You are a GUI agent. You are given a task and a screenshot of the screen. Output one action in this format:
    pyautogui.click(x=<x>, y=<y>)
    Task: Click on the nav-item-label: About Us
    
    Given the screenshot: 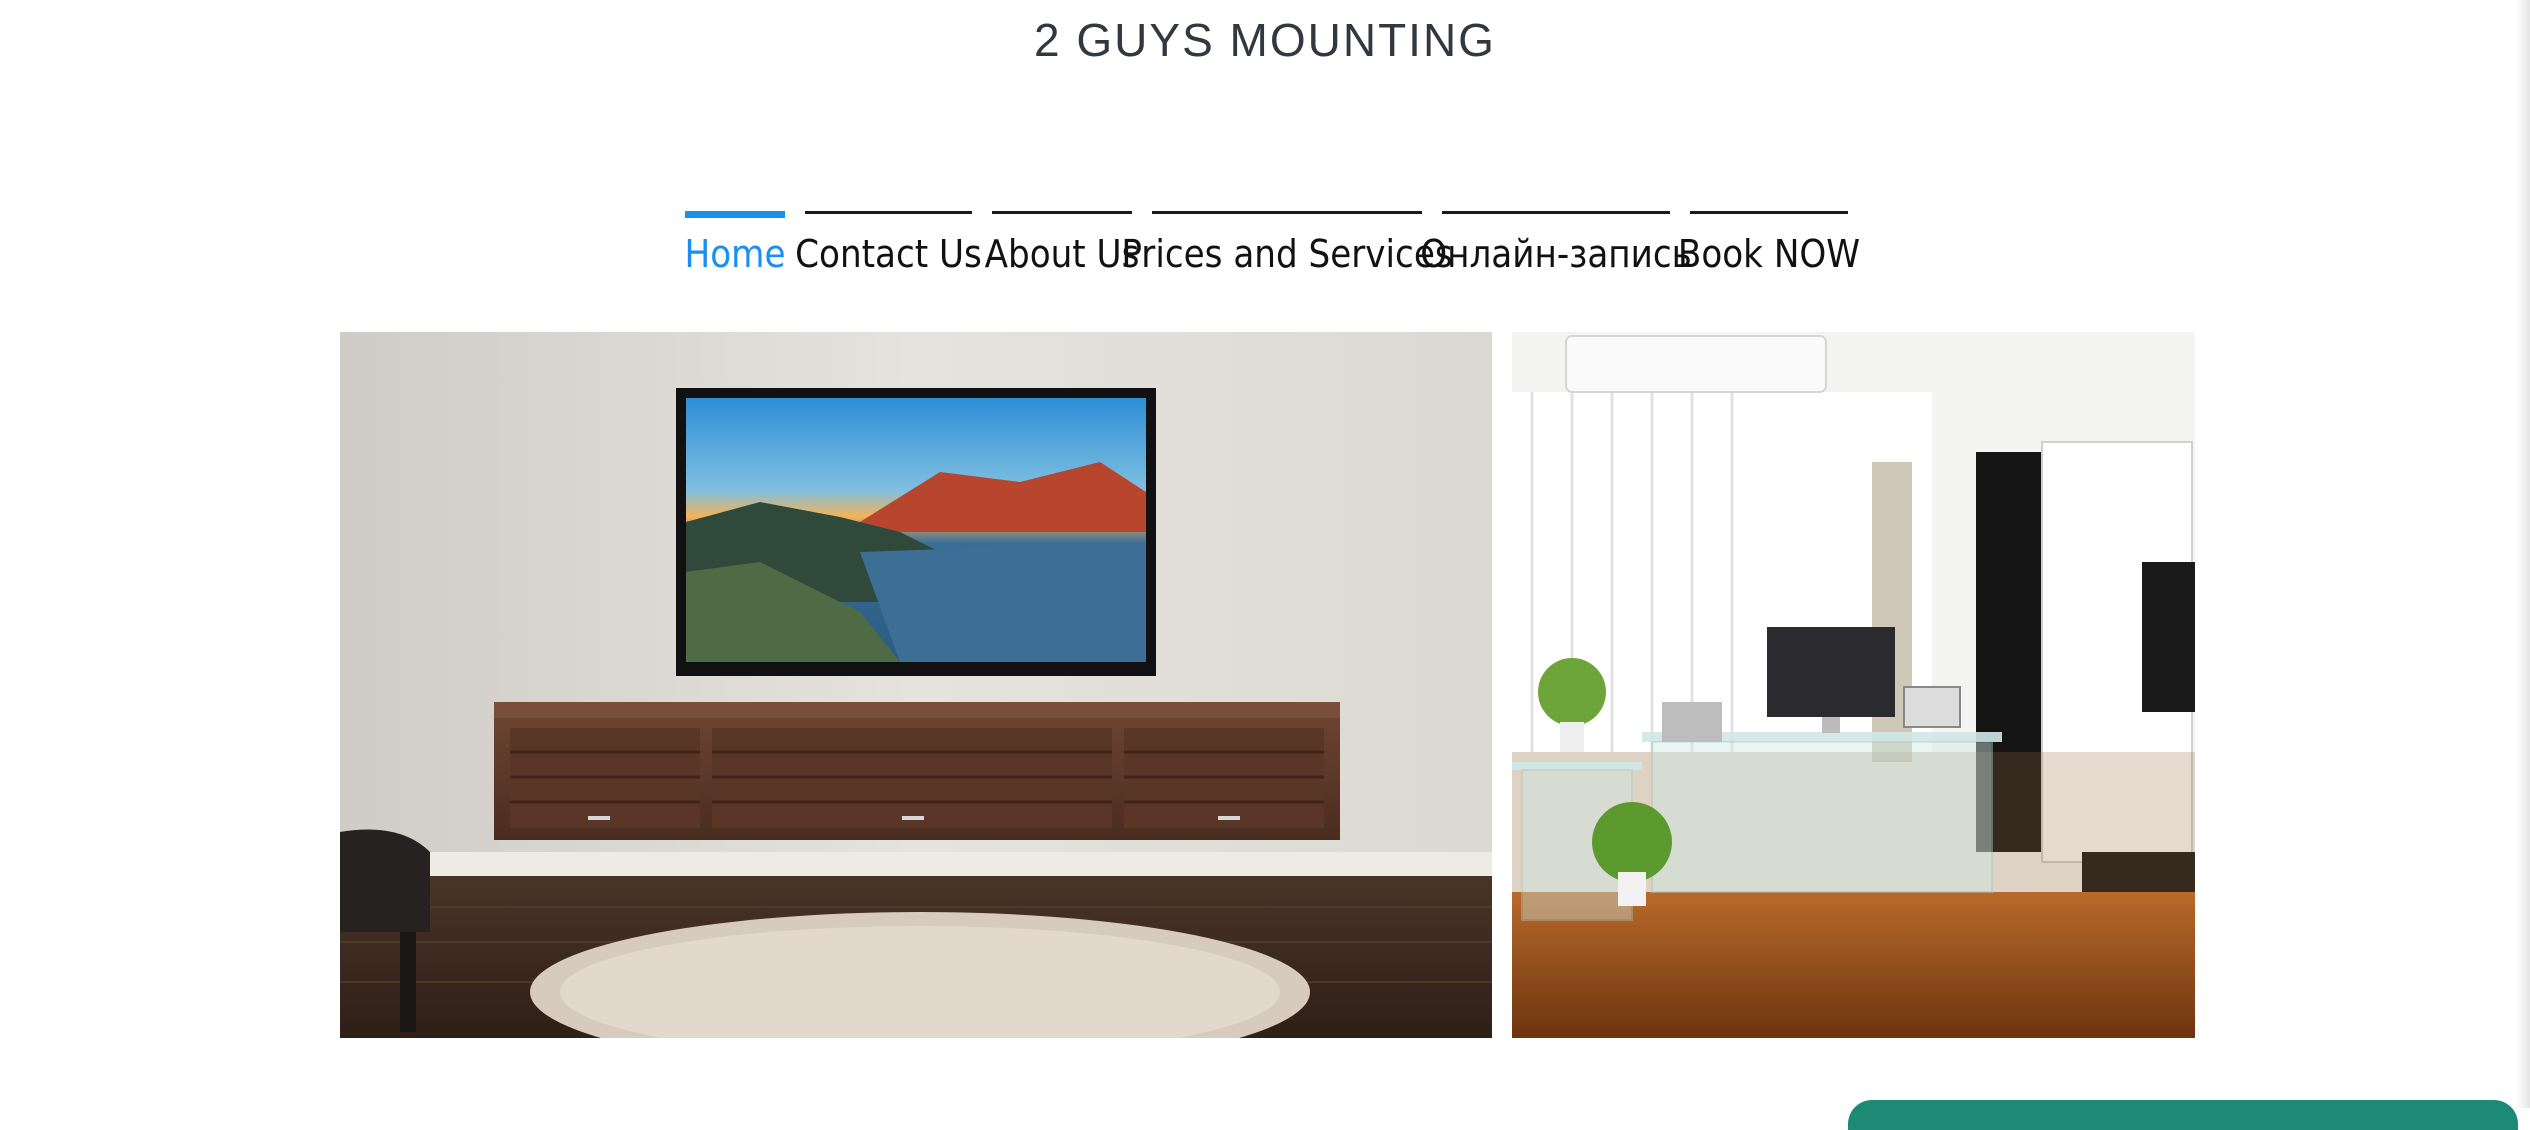 What is the action you would take?
    pyautogui.click(x=1062, y=254)
    